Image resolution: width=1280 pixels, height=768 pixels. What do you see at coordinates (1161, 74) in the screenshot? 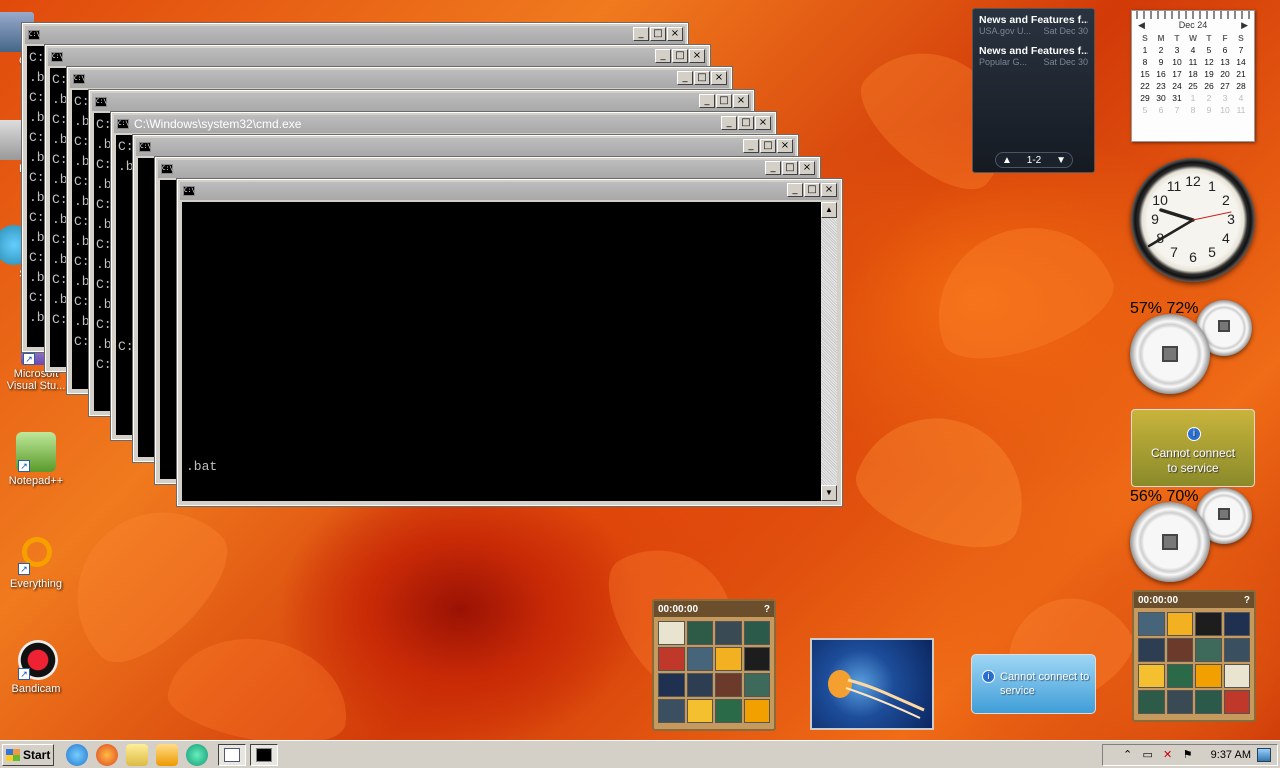
I see `calendar-day: 16` at bounding box center [1161, 74].